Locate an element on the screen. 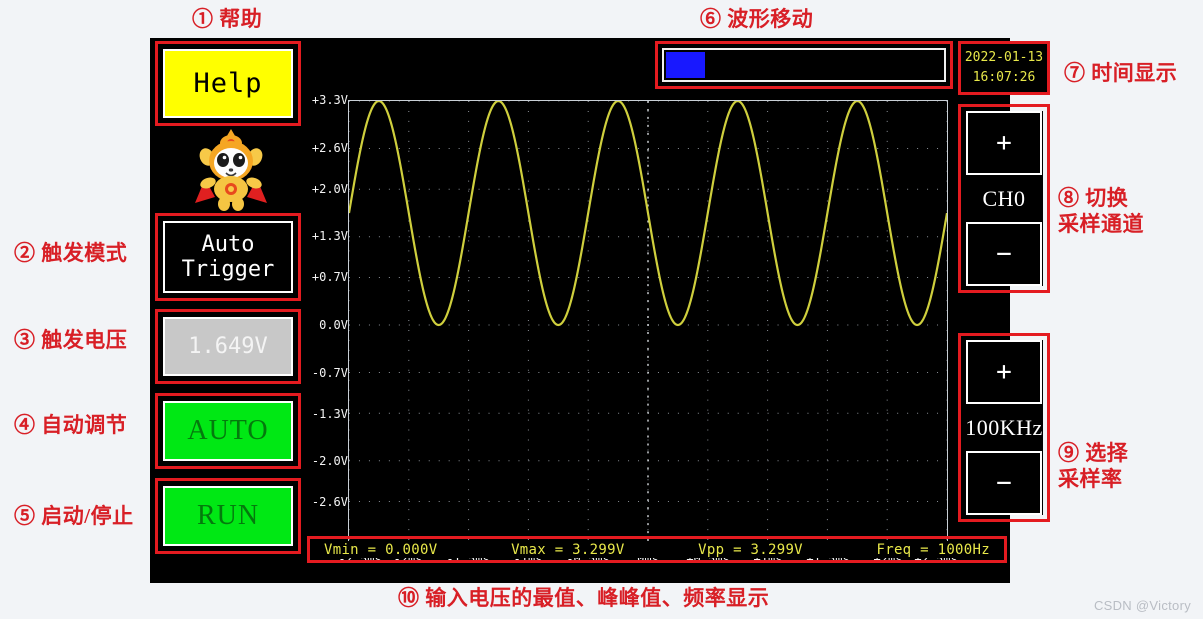  run-stop-button-frame: RUN is located at coordinates (228, 516).